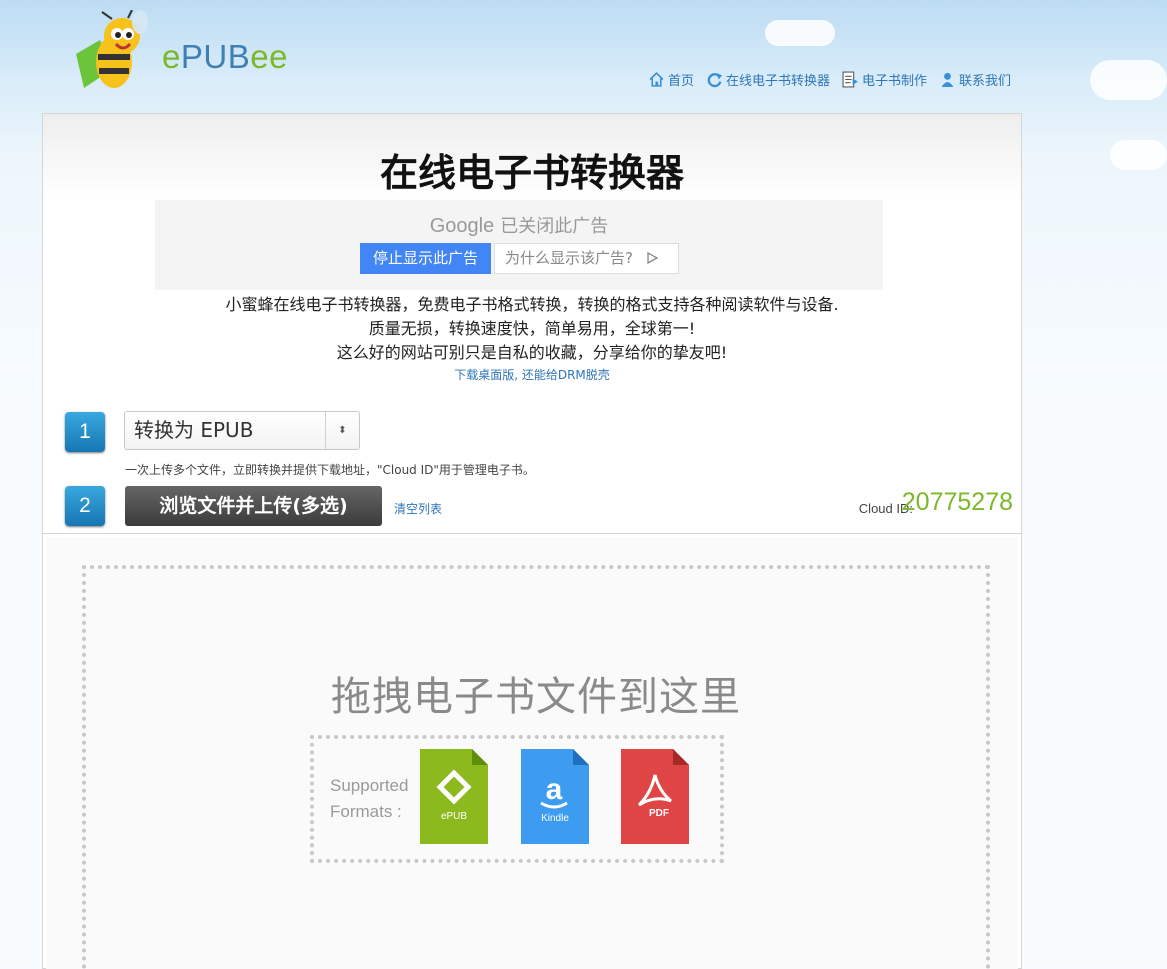  I want to click on kindle-format-icon: a Kindle, so click(555, 796).